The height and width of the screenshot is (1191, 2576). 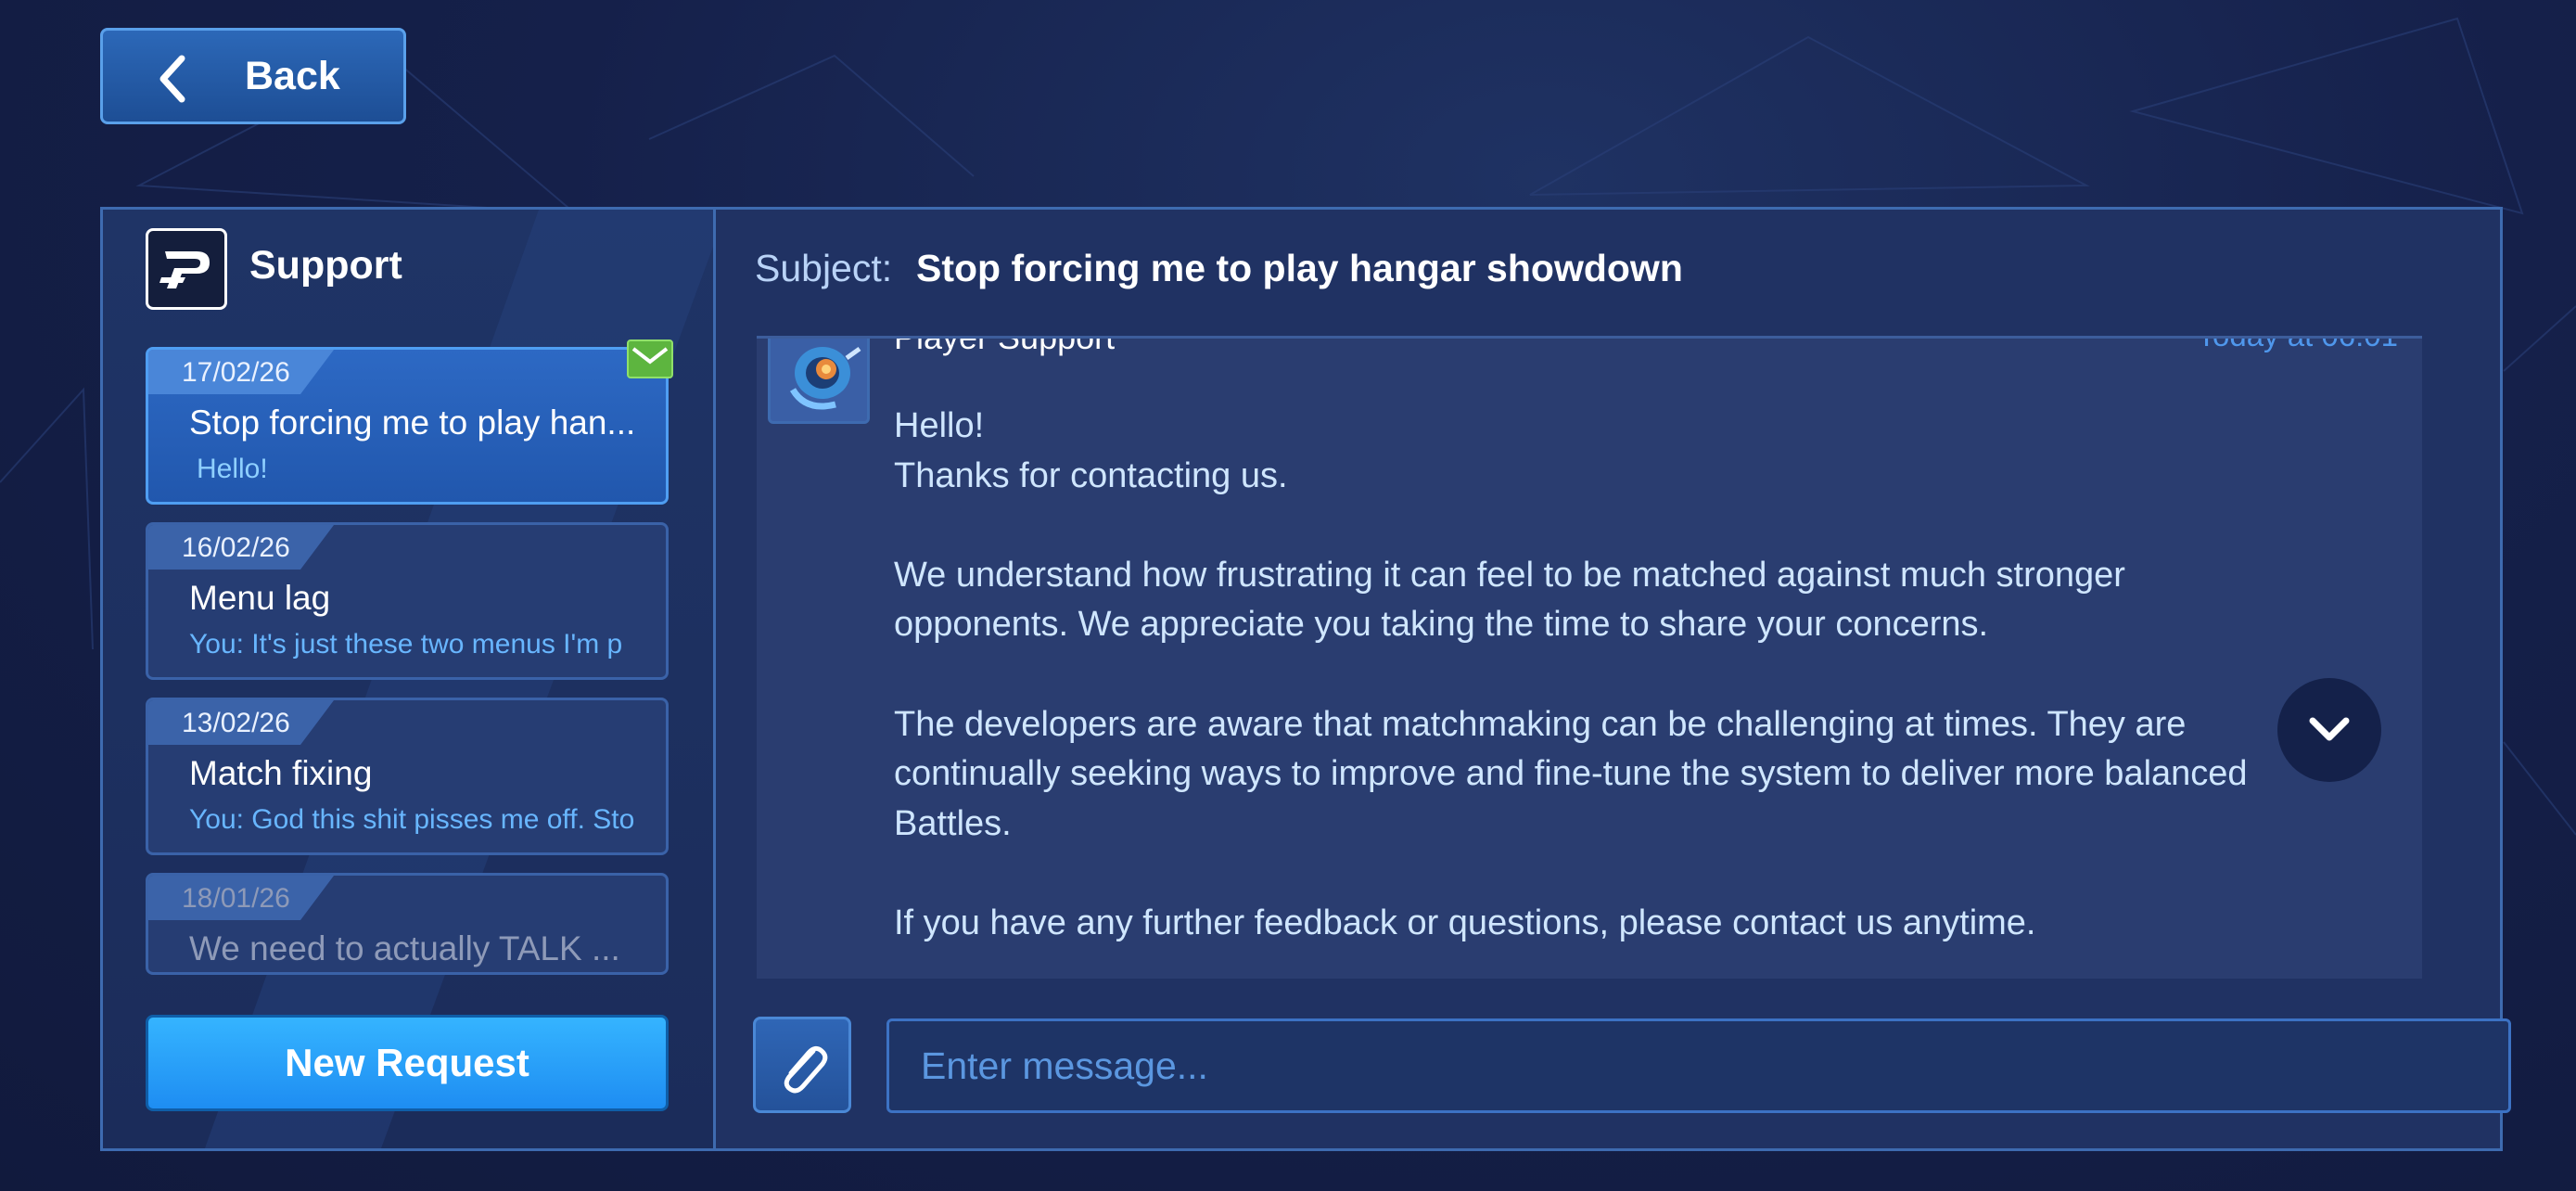 What do you see at coordinates (326, 265) in the screenshot?
I see `support-title: Support` at bounding box center [326, 265].